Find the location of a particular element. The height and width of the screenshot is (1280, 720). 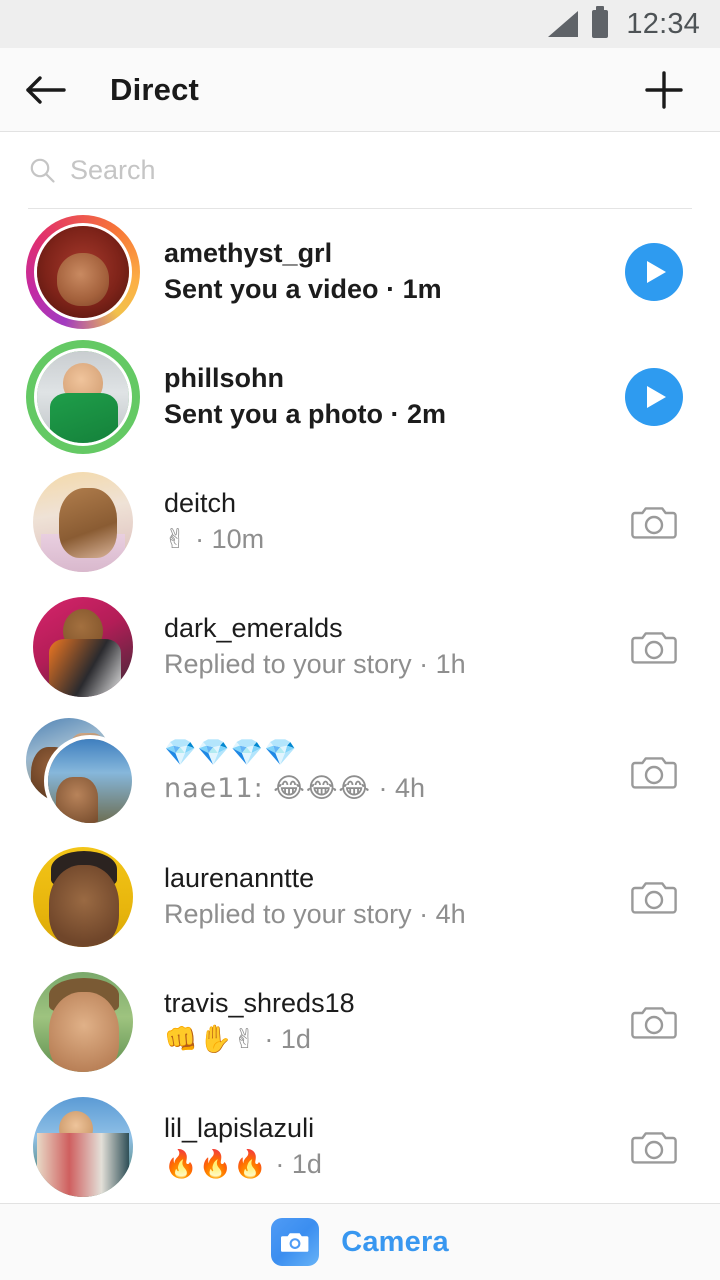

thread-row: phillsohn Sent you a photo · 2m is located at coordinates (360, 396).